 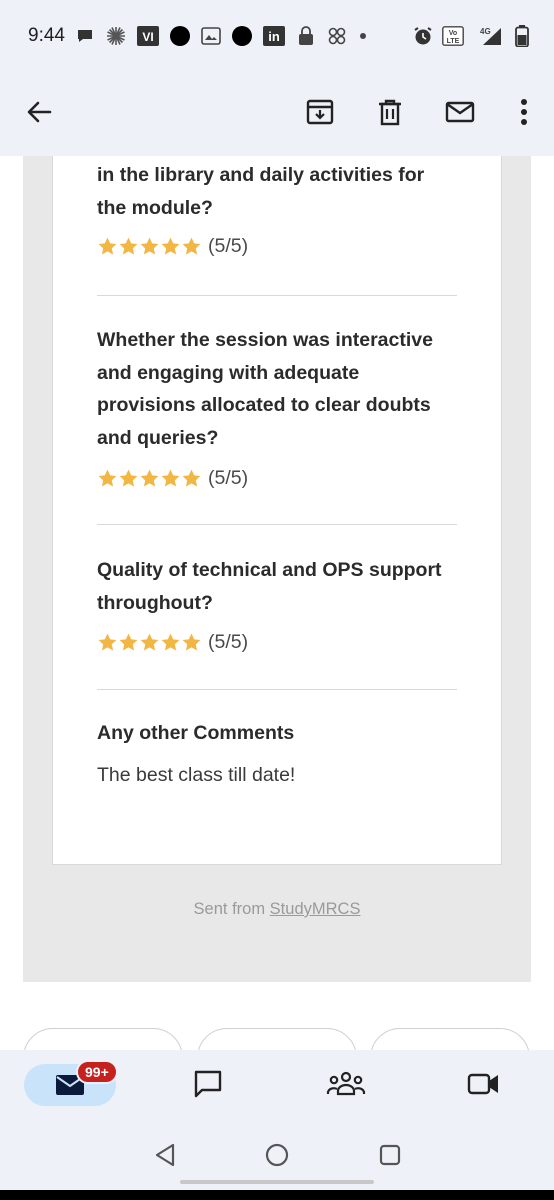 I want to click on battery-icon, so click(x=522, y=36).